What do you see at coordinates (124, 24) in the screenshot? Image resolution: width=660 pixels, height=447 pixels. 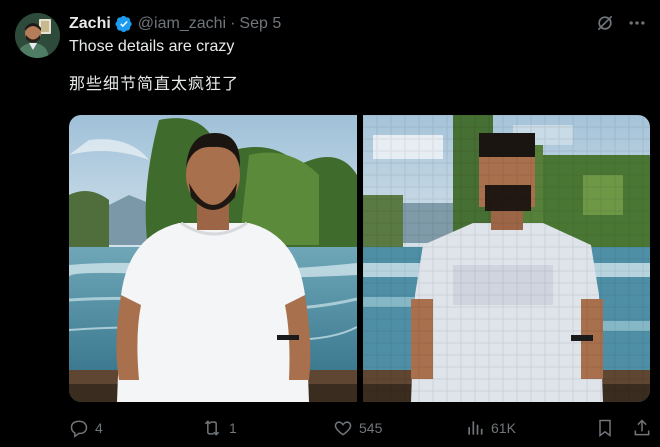 I see `verified-badge-icon` at bounding box center [124, 24].